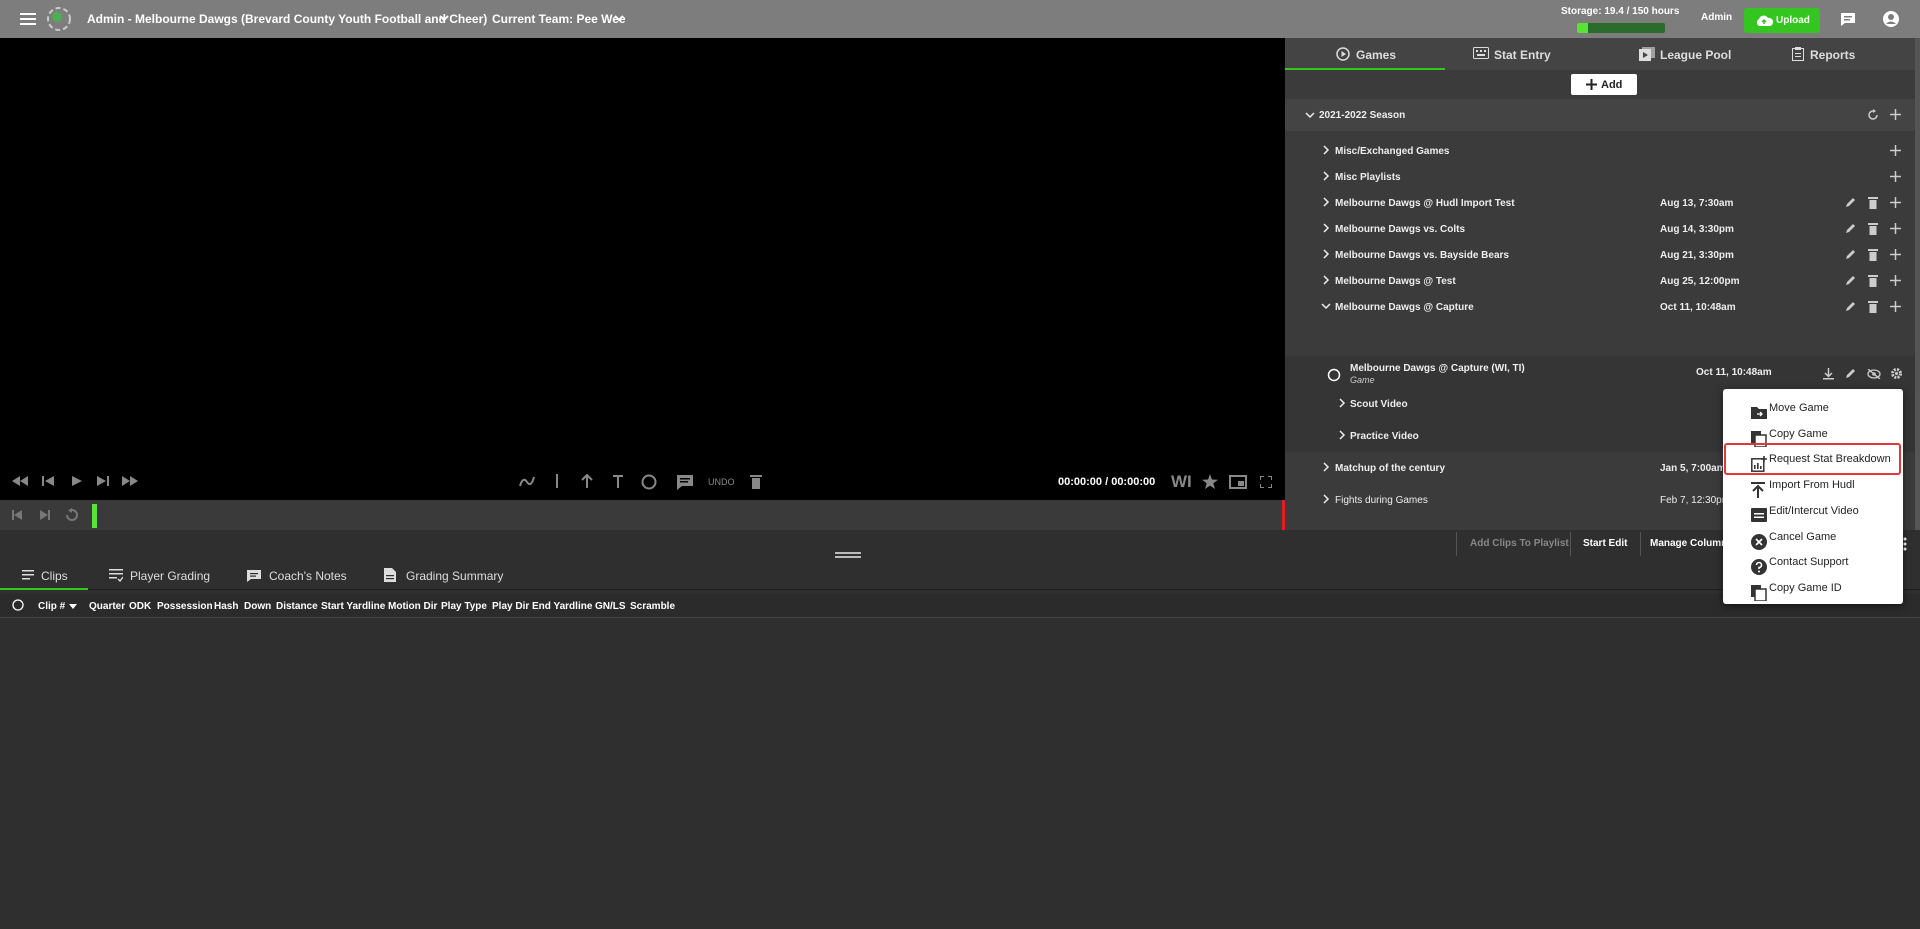  Describe the element at coordinates (1601, 307) in the screenshot. I see `game-folder-row: Melbourne Dawgs @ Capture Oct 11, 10:48am` at that location.